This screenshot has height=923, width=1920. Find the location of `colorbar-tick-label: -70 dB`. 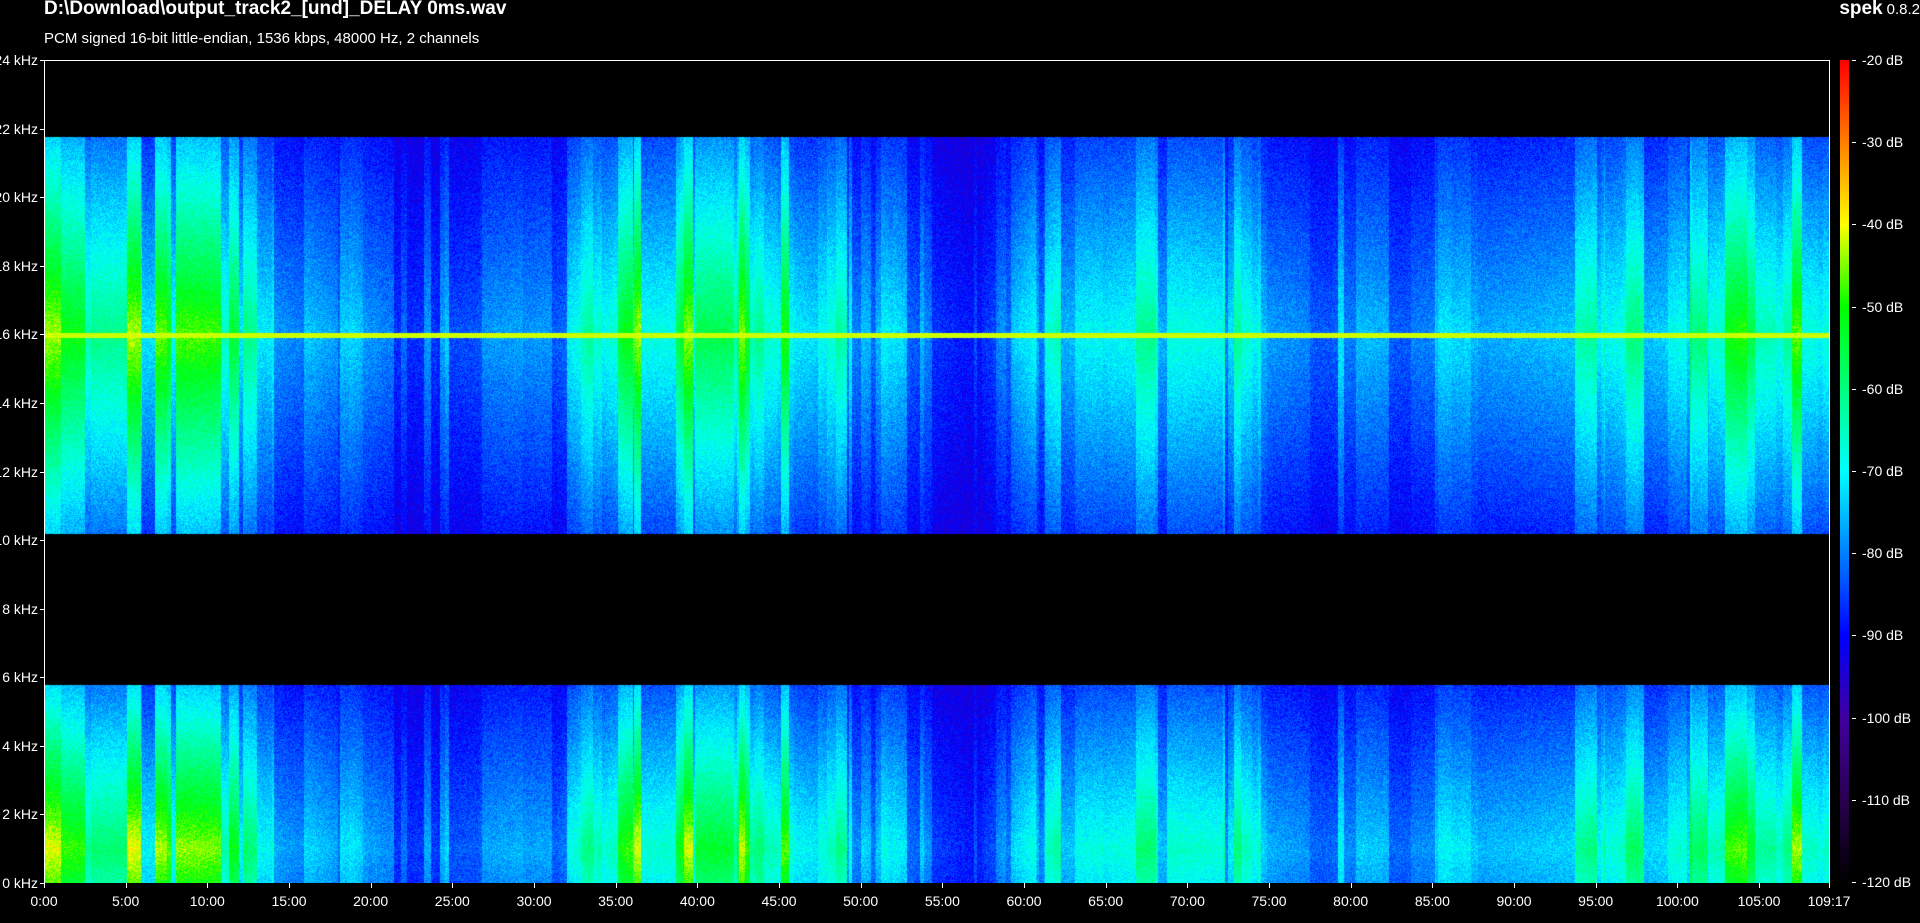

colorbar-tick-label: -70 dB is located at coordinates (1883, 471).